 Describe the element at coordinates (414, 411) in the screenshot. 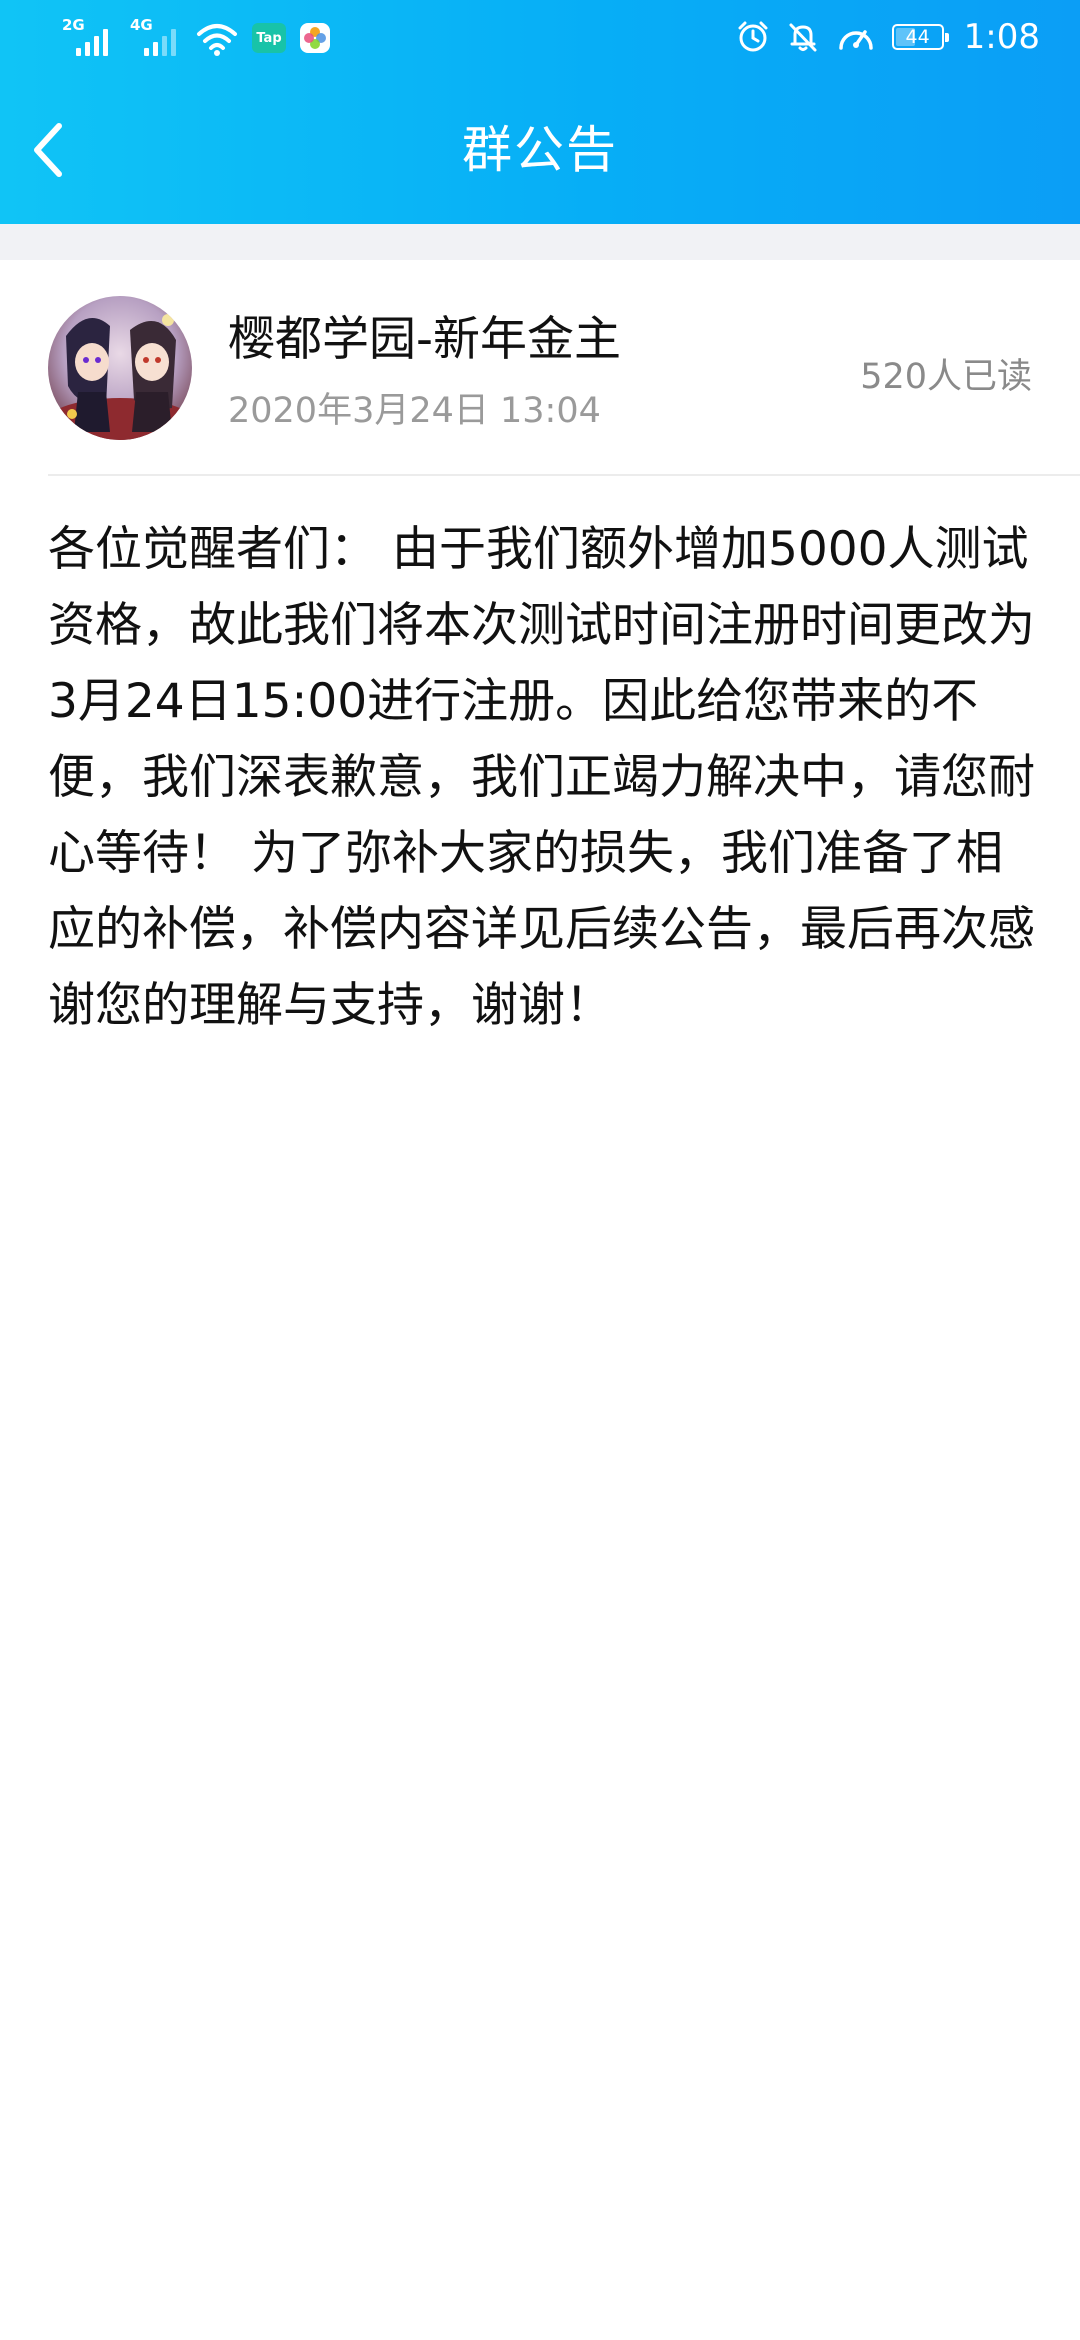

I see `post-timestamp: 2020年3月24日 13:04` at that location.